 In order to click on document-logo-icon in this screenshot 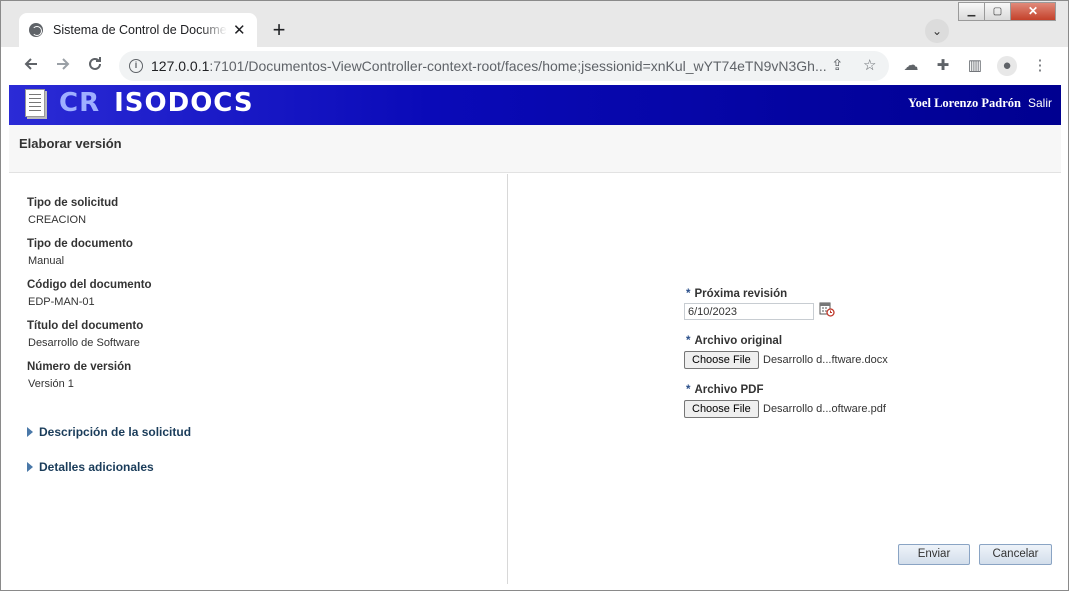, I will do `click(35, 103)`.